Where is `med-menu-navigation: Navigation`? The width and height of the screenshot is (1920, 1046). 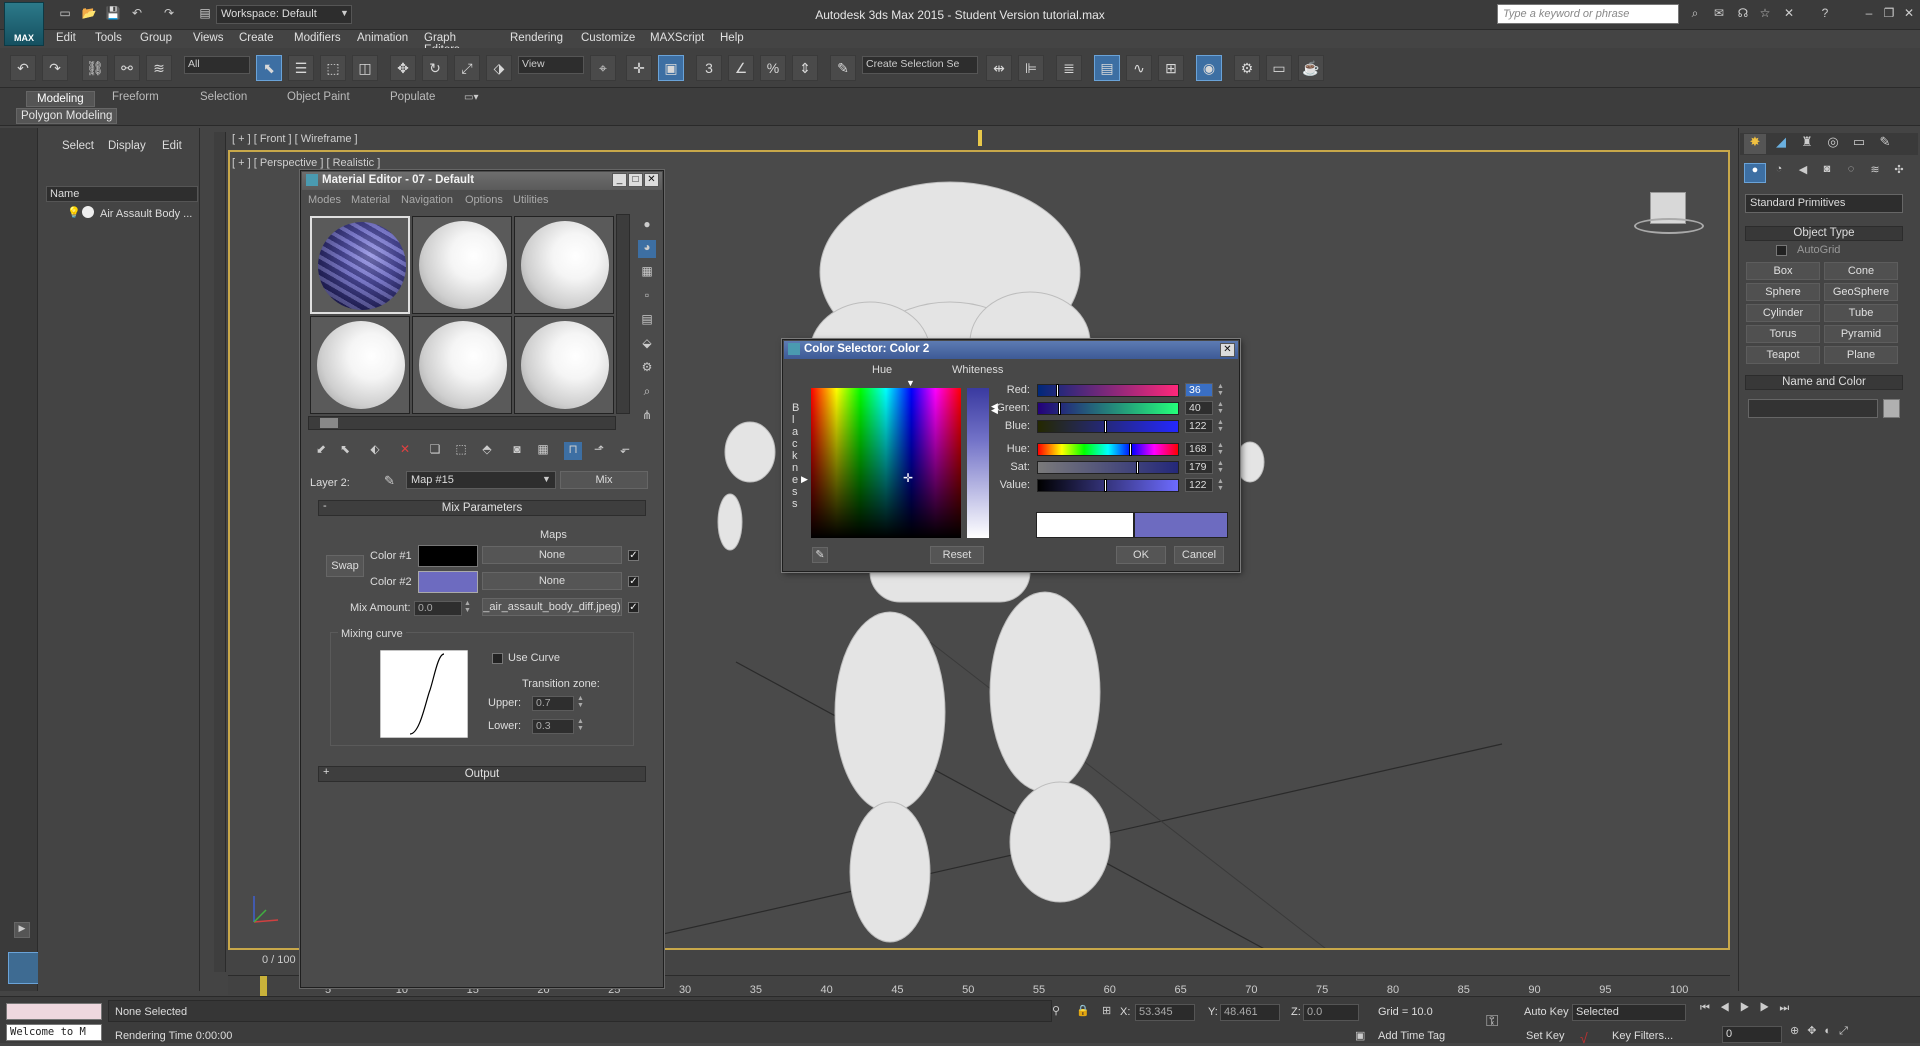
med-menu-navigation: Navigation is located at coordinates (427, 200).